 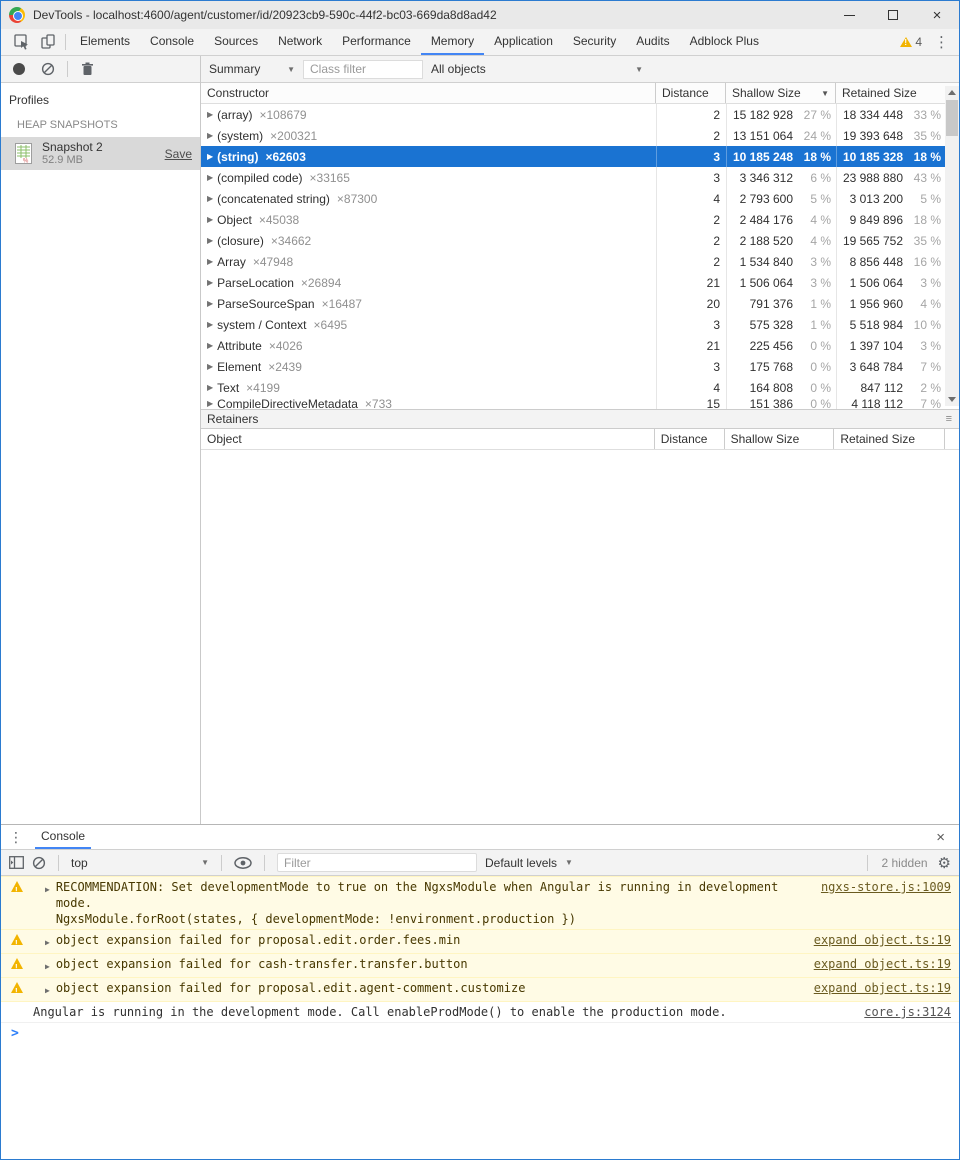 What do you see at coordinates (105, 42) in the screenshot?
I see `tab-elements: Elements` at bounding box center [105, 42].